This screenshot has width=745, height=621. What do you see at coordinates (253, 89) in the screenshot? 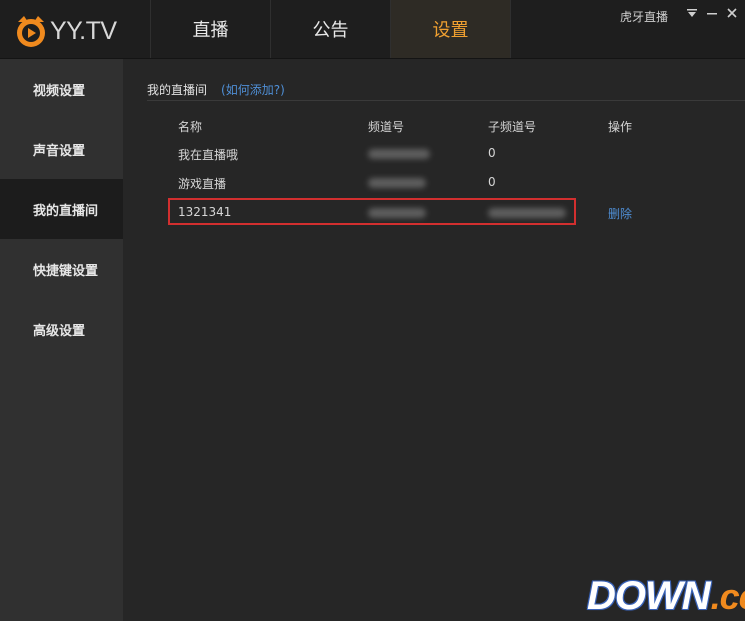
I see `how-to-add-link: (如何添加?)` at bounding box center [253, 89].